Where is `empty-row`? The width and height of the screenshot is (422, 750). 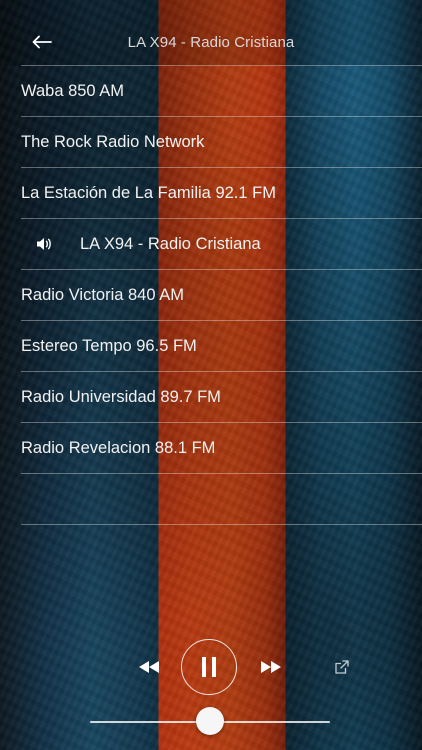 empty-row is located at coordinates (221, 499).